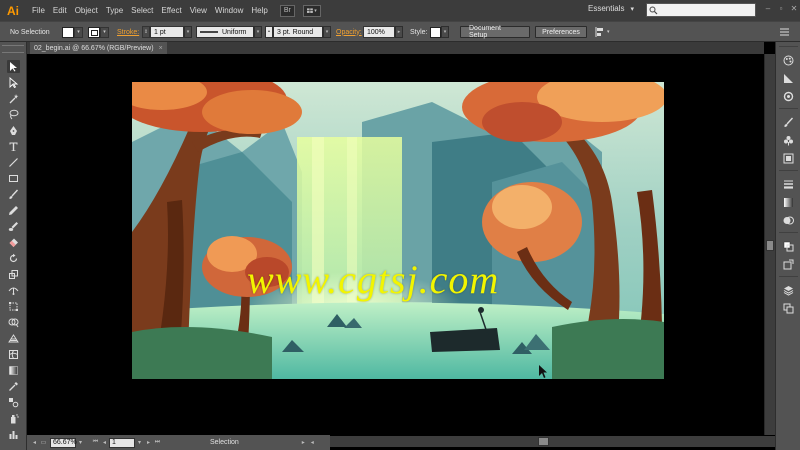 The image size is (800, 450). What do you see at coordinates (788, 308) in the screenshot?
I see `artboards-panel-icon` at bounding box center [788, 308].